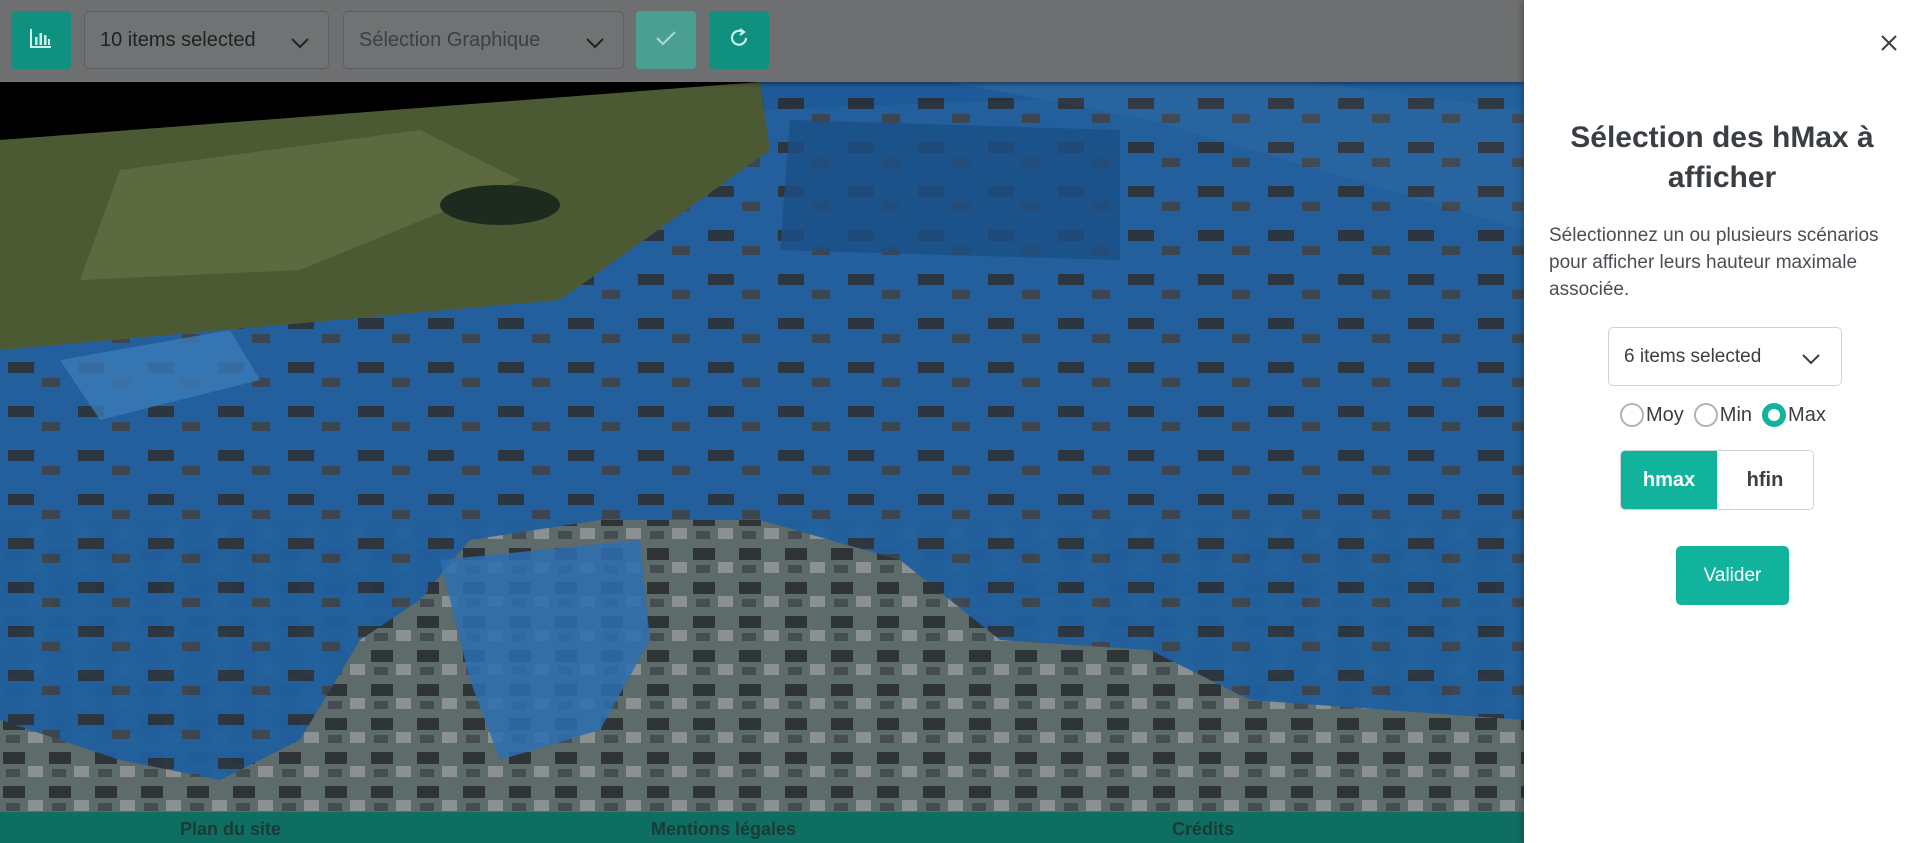 This screenshot has width=1920, height=843. I want to click on scenario-select: 6 items selected, so click(1725, 356).